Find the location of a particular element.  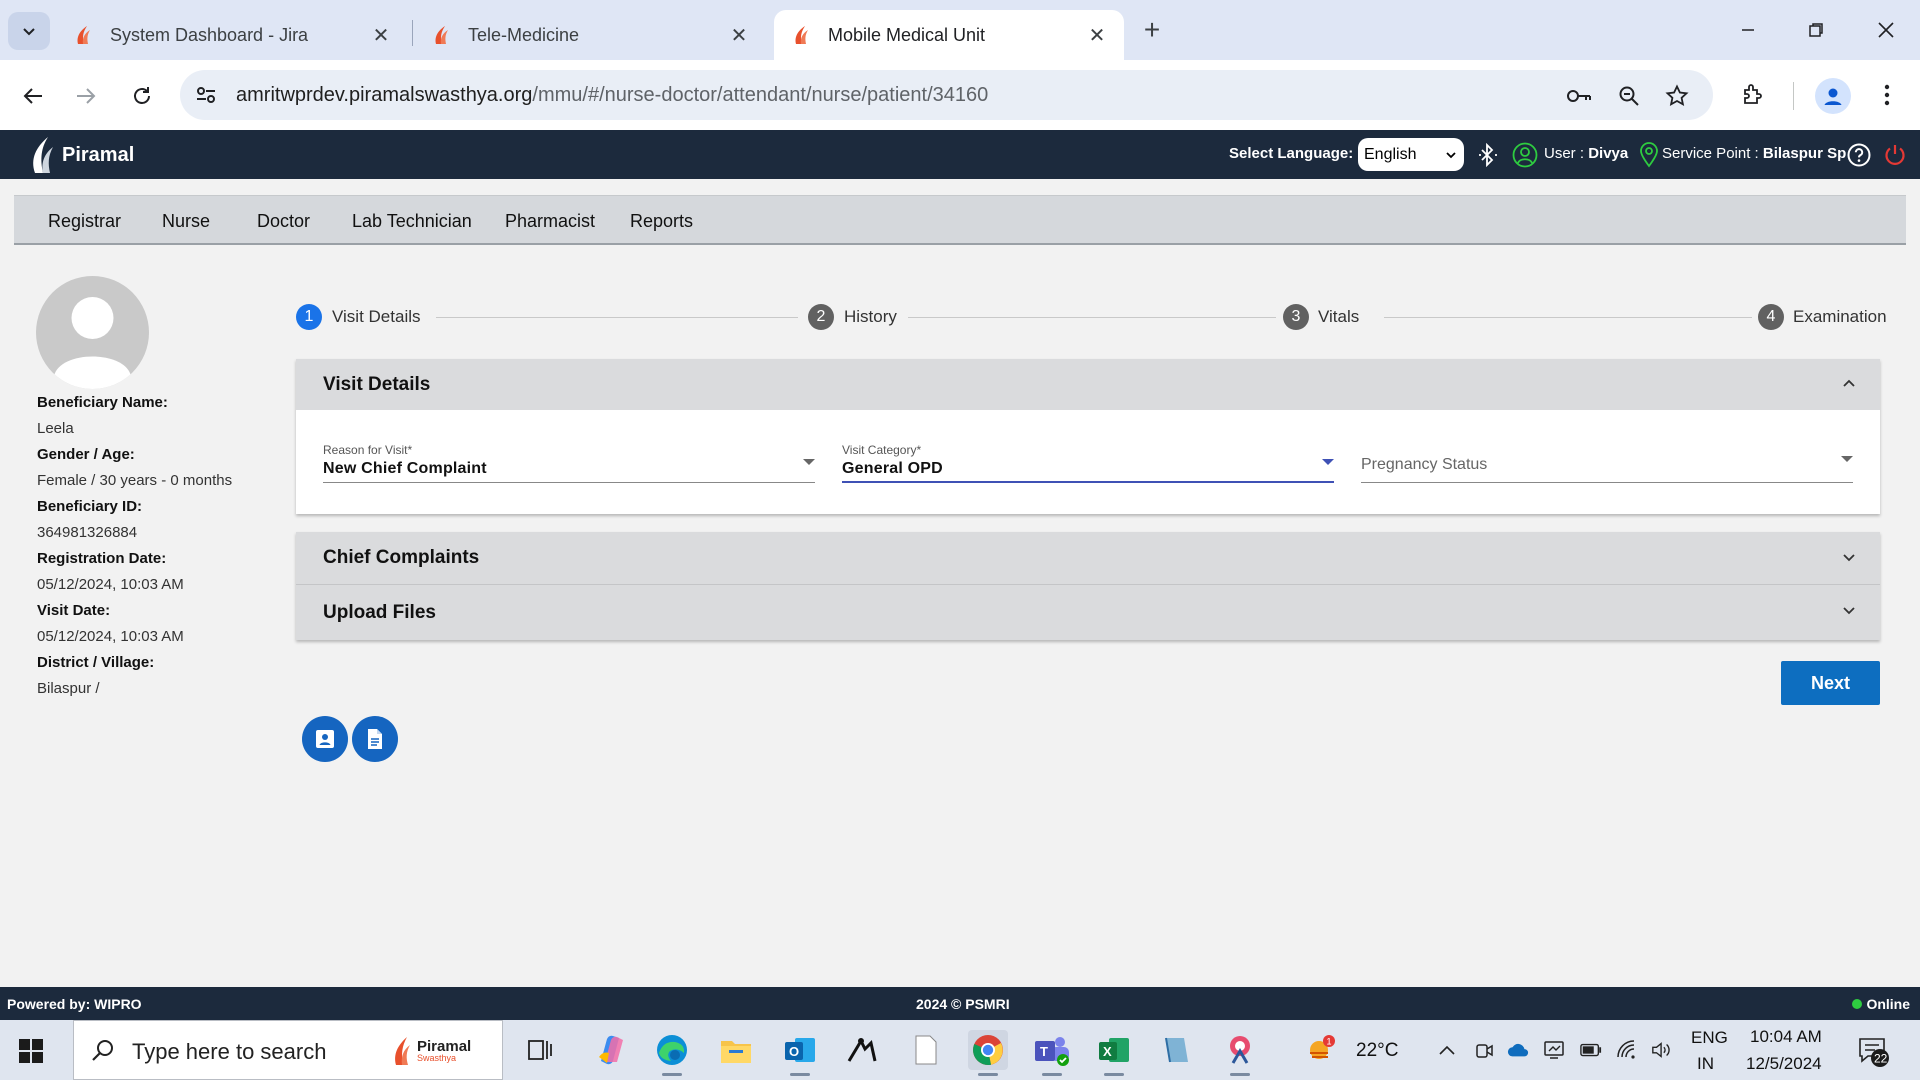

browser-menu-kebab-icon is located at coordinates (1887, 95).